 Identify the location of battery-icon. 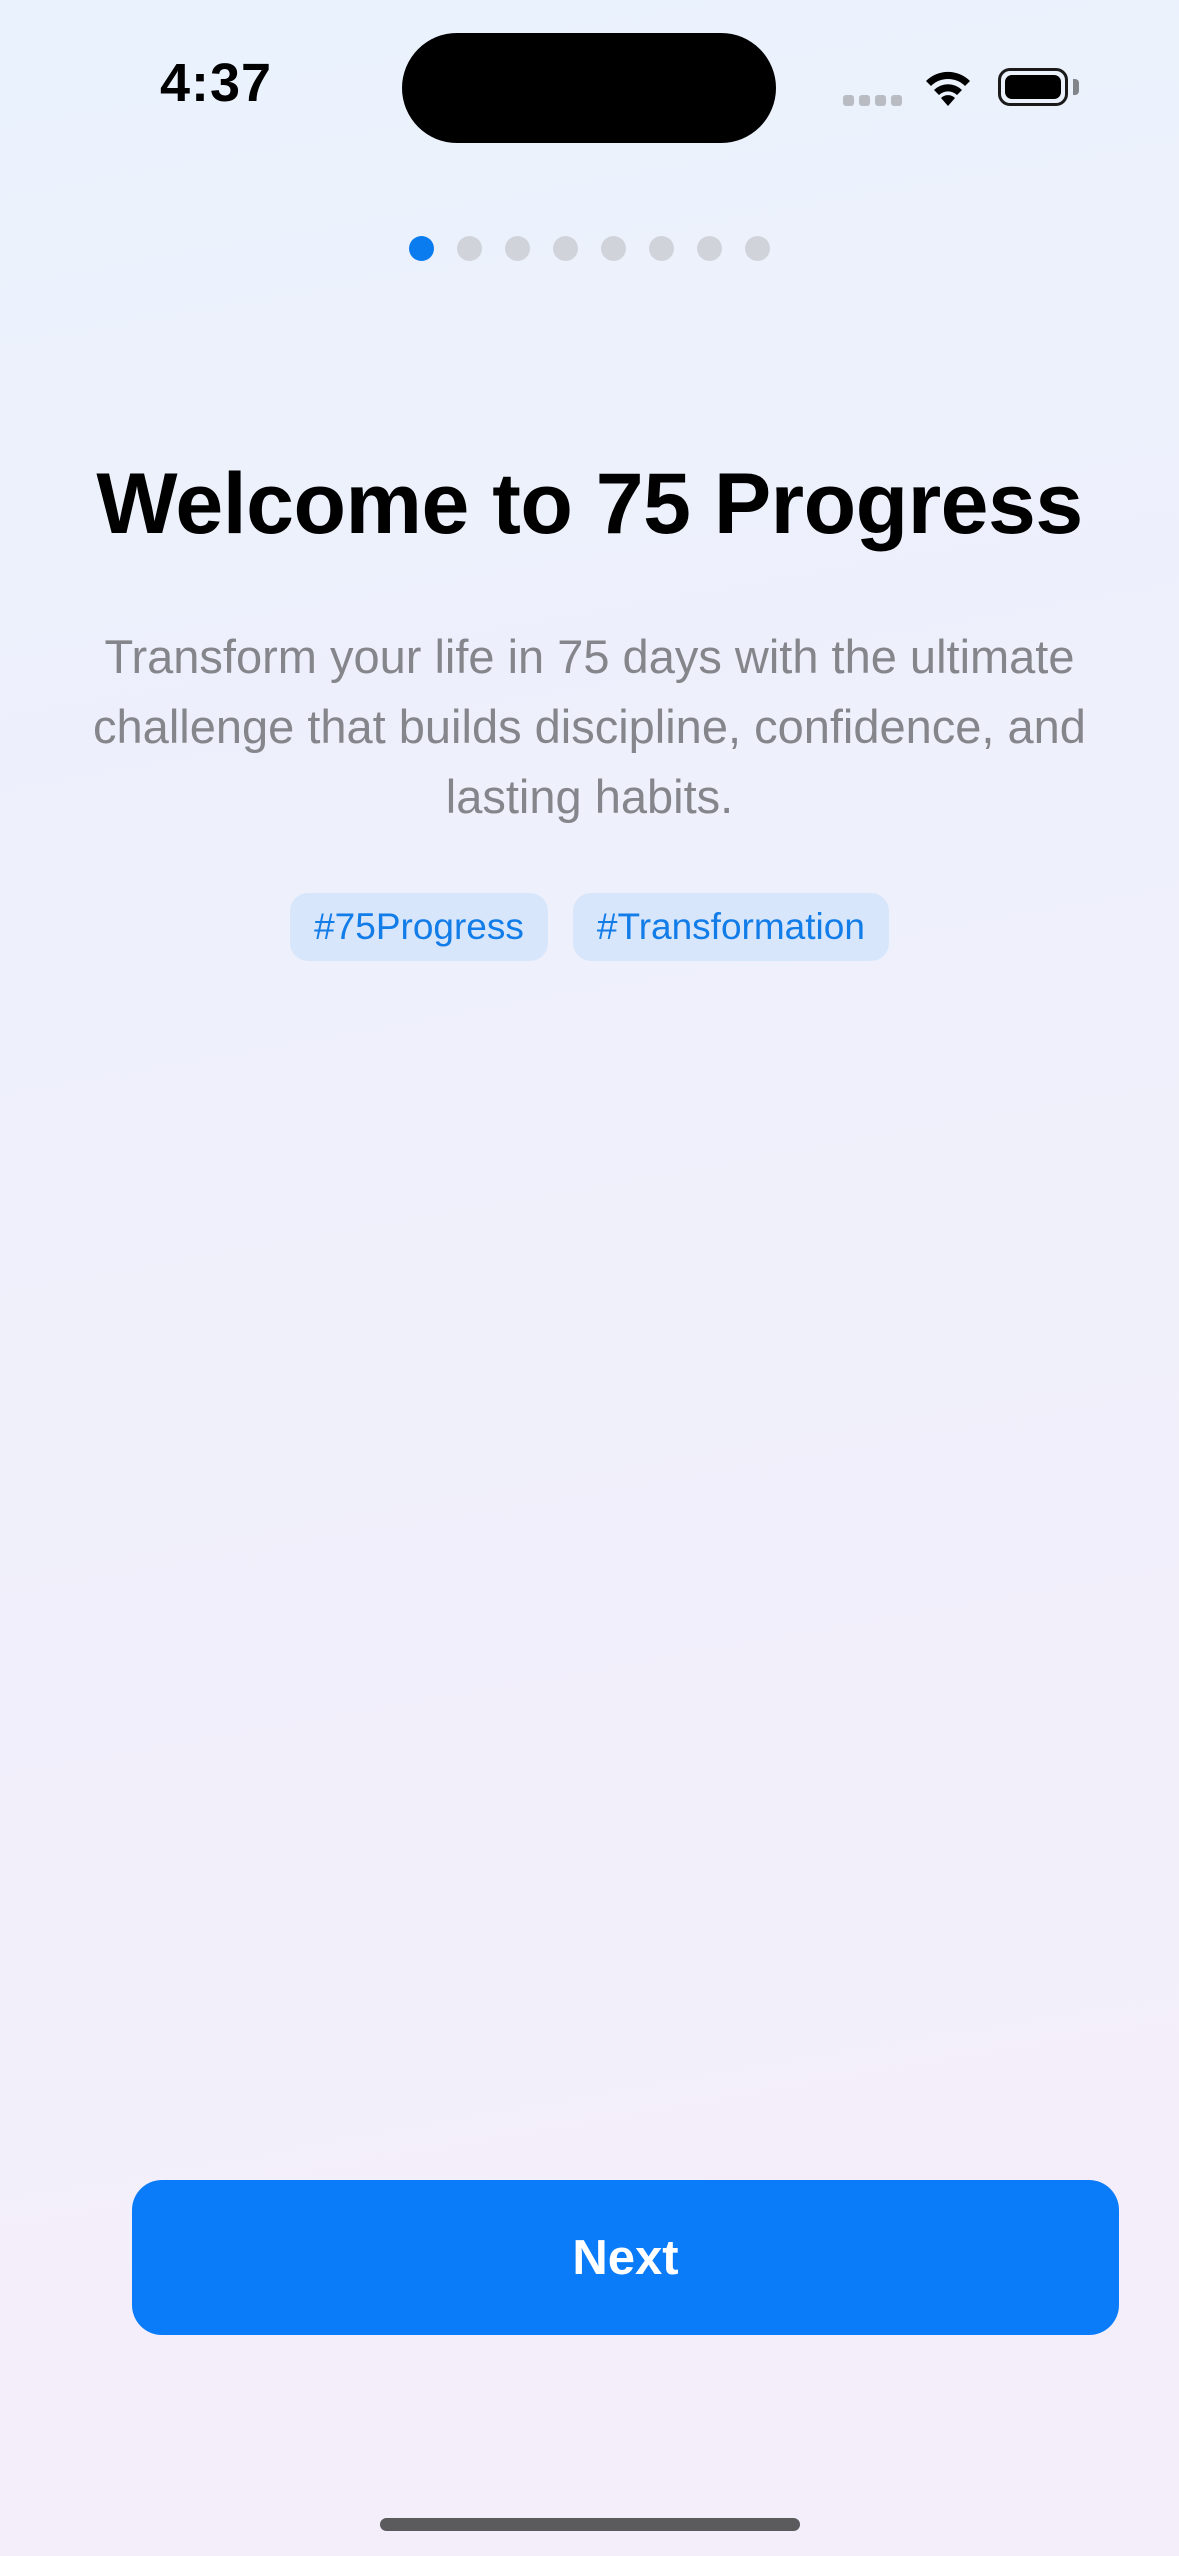
(1033, 87).